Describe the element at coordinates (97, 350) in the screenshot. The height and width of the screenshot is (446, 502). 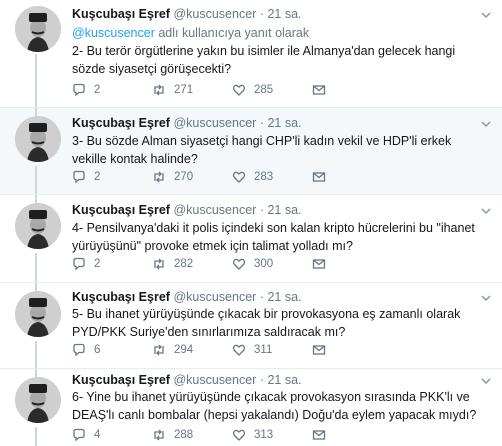
I see `reply-count: 6` at that location.